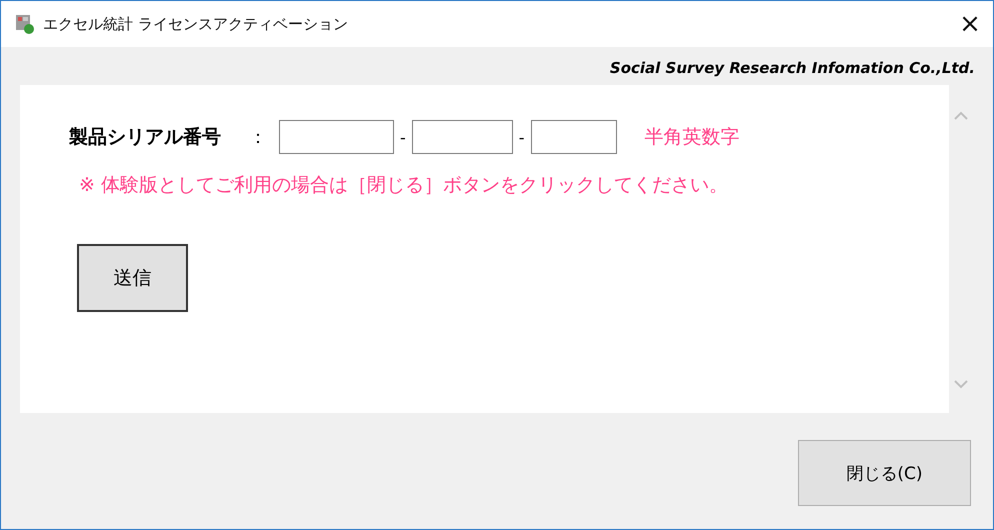  I want to click on serial-label: 製品シリアル番号, so click(145, 137).